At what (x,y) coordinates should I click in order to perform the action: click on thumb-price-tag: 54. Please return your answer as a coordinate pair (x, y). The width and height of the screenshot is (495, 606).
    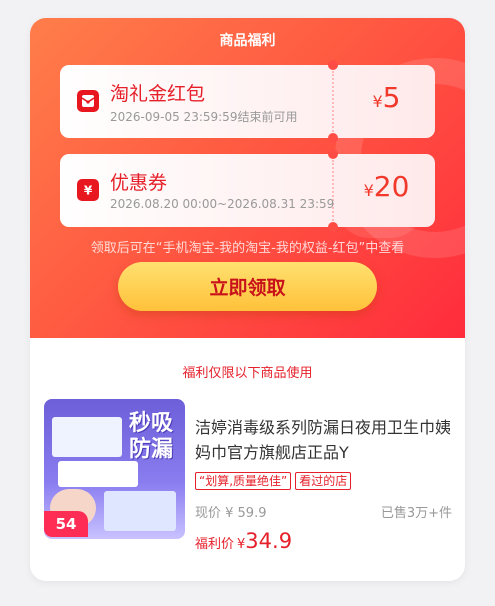
    Looking at the image, I should click on (66, 524).